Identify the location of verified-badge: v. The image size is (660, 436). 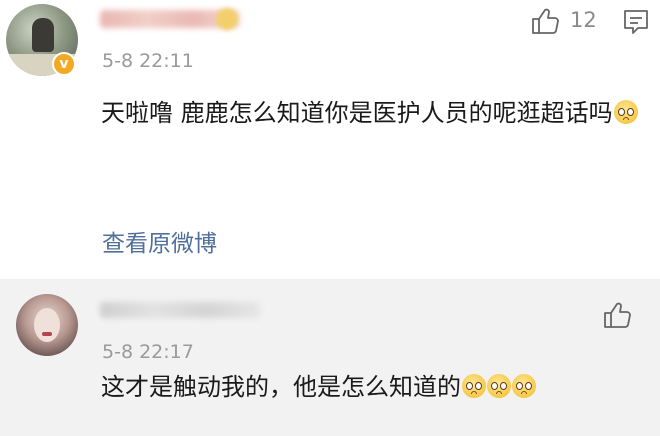
(64, 64).